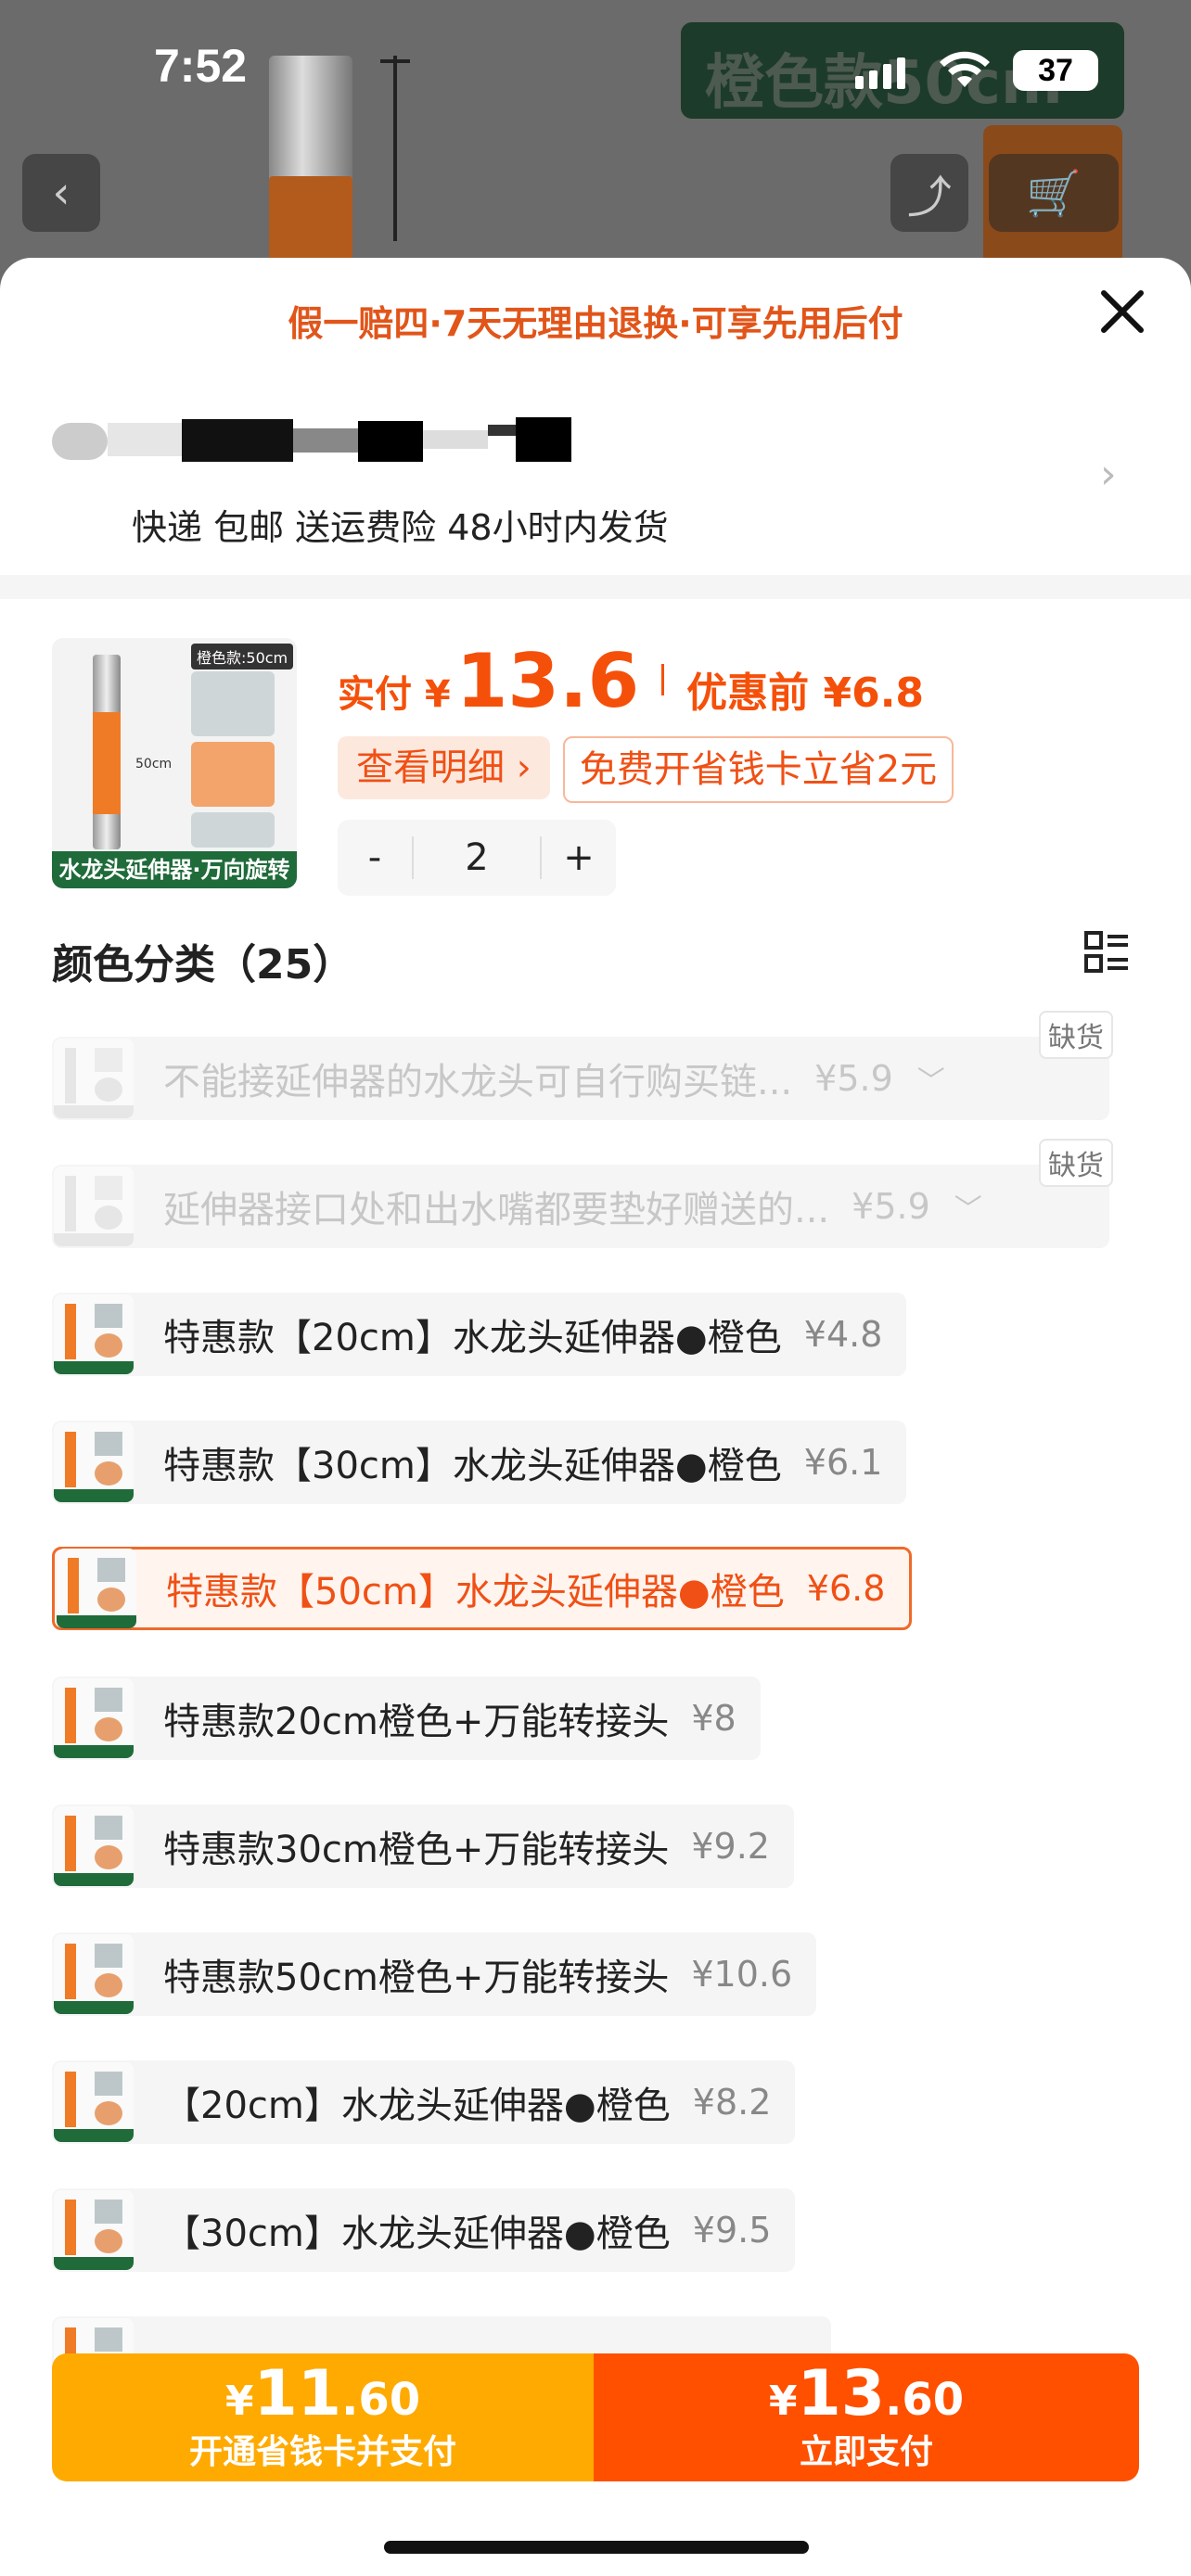  What do you see at coordinates (310, 222) in the screenshot?
I see `product-image-orange-part` at bounding box center [310, 222].